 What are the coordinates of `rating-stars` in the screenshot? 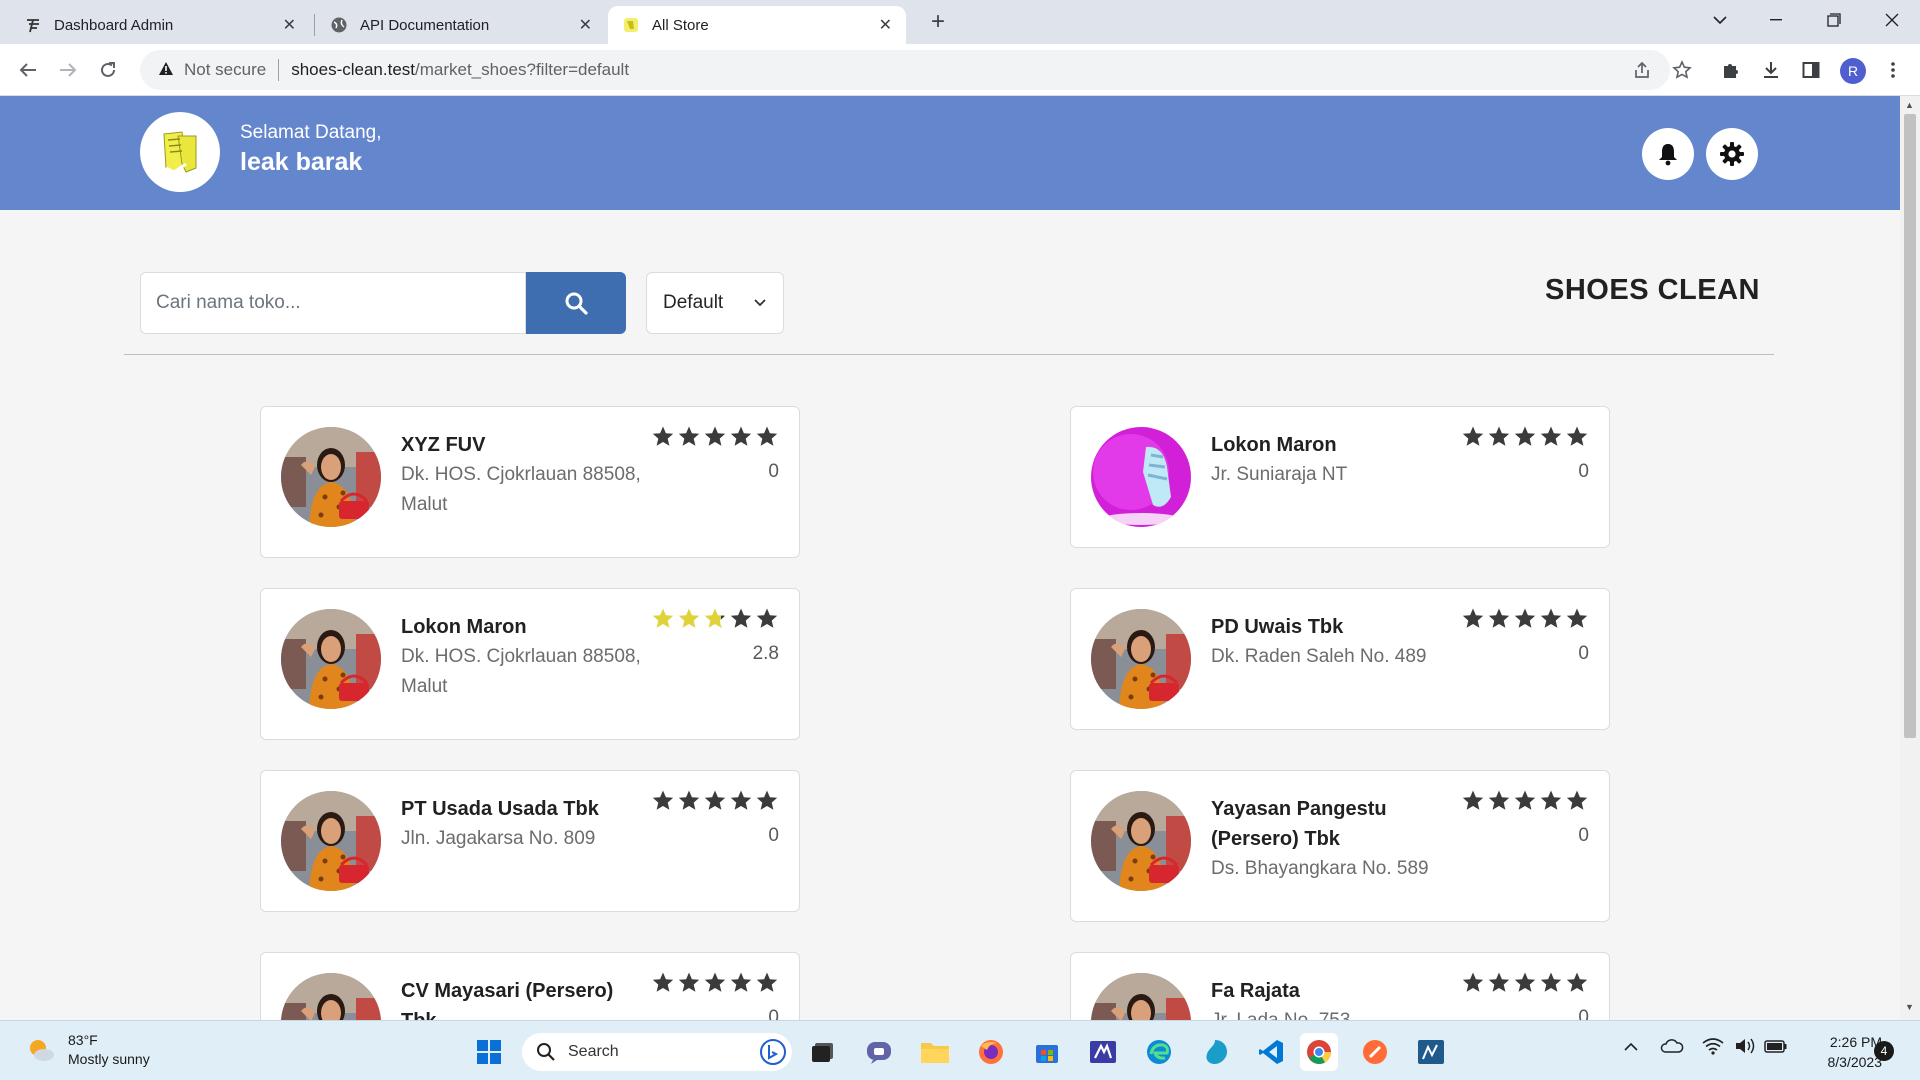 It's located at (1524, 437).